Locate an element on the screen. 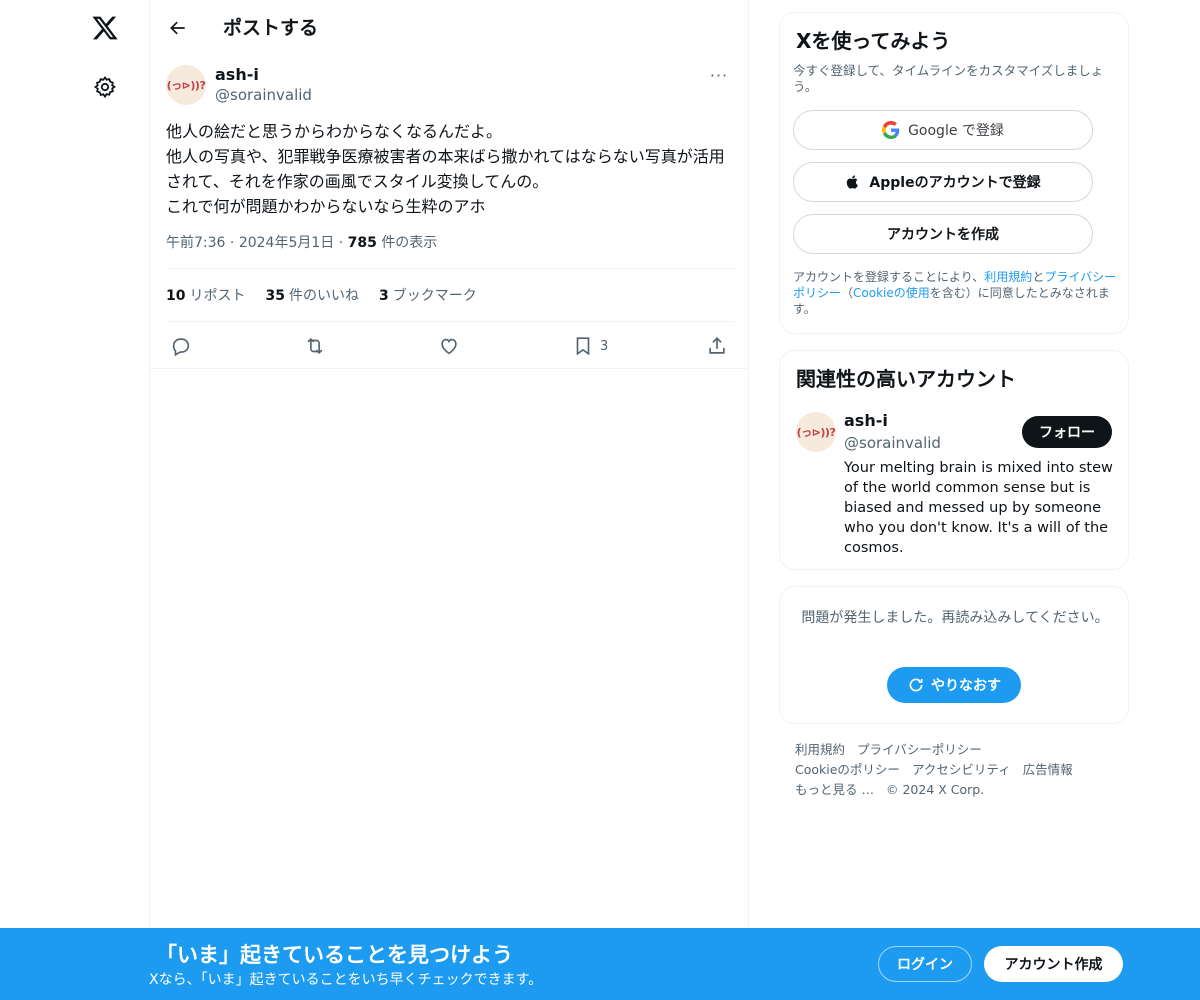  x-logo-icon is located at coordinates (105, 28).